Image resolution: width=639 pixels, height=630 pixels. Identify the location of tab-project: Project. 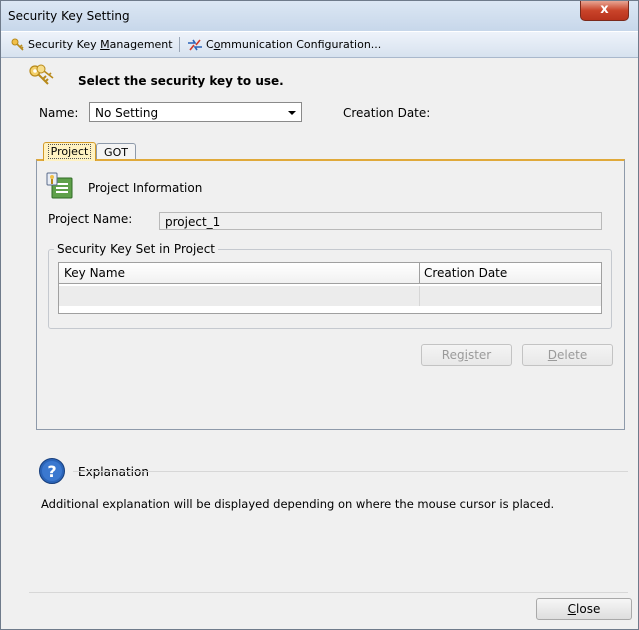
(69, 151).